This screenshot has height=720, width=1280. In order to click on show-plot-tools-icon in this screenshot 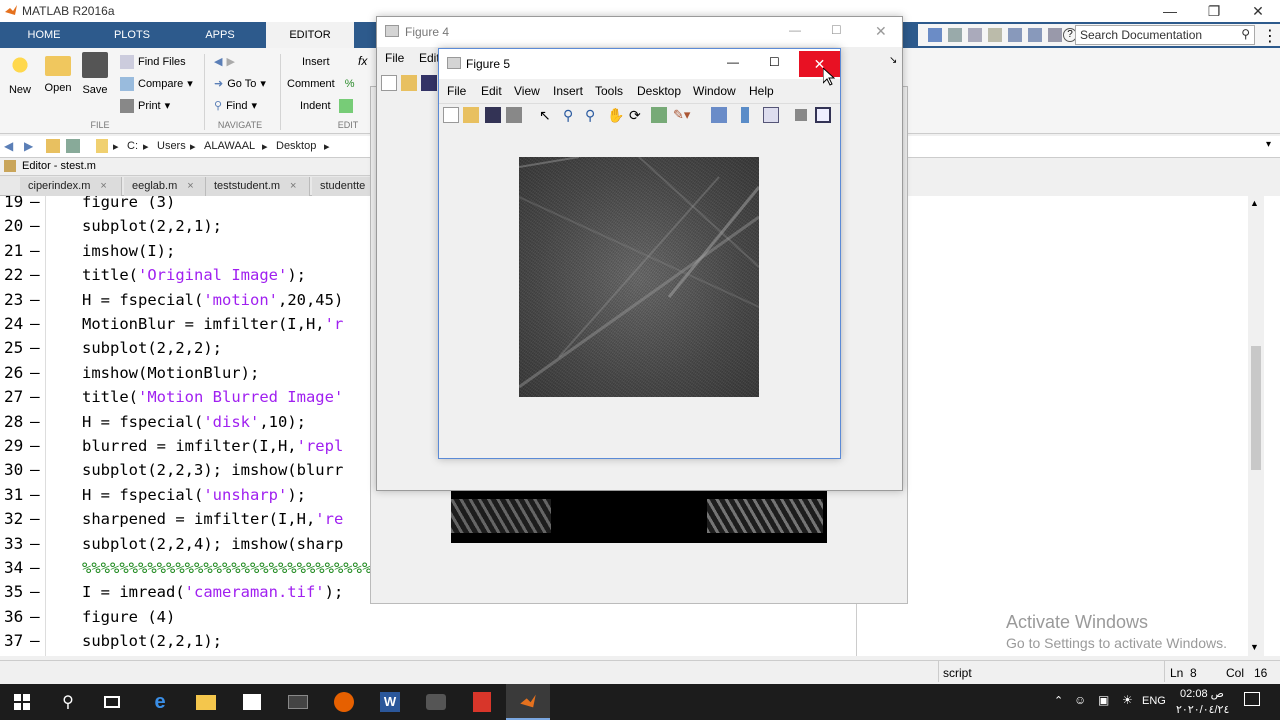, I will do `click(823, 115)`.